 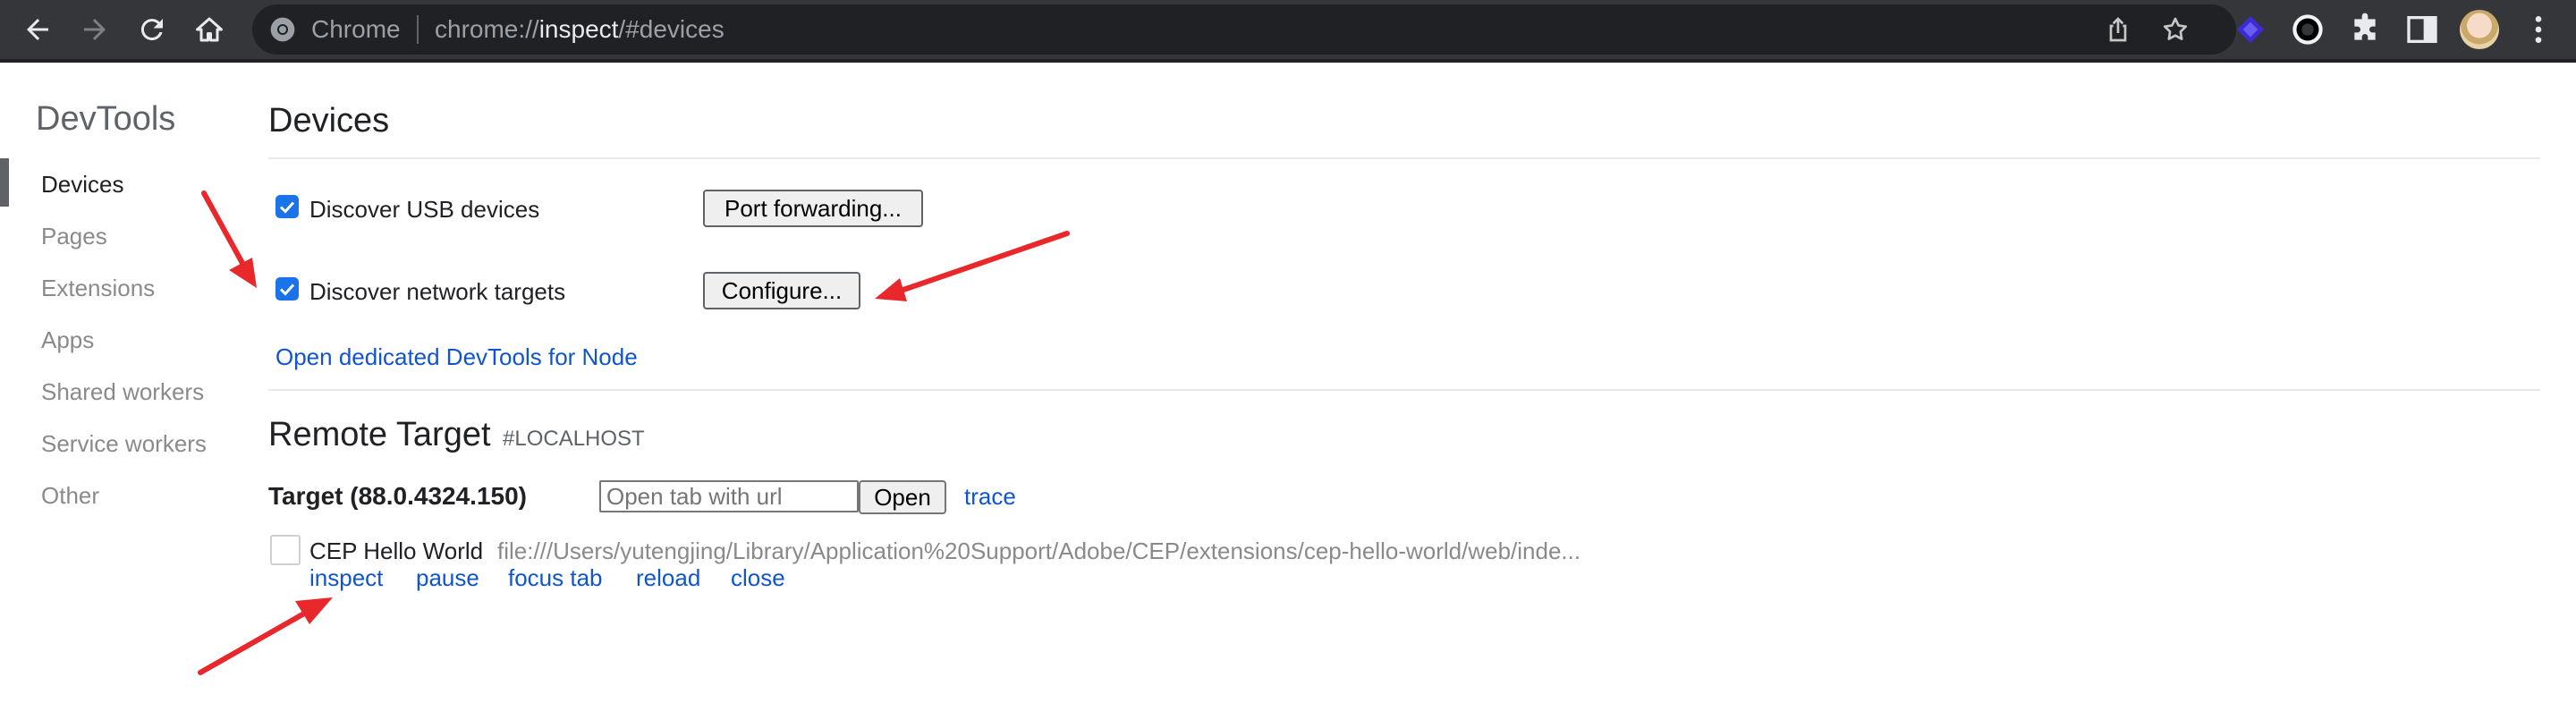 I want to click on trace-link: trace, so click(x=990, y=496).